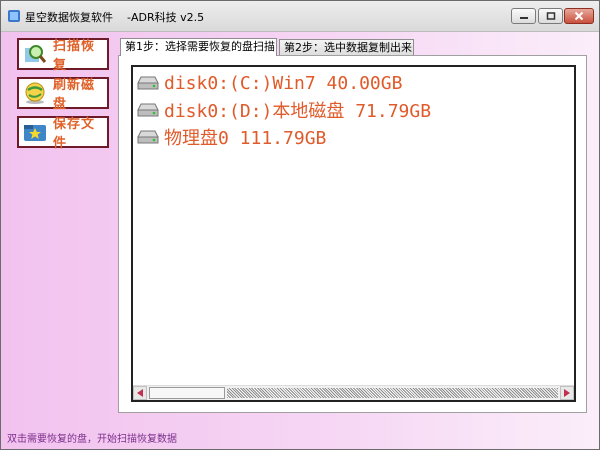 This screenshot has width=600, height=450. What do you see at coordinates (392, 393) in the screenshot?
I see `scrollbar-track` at bounding box center [392, 393].